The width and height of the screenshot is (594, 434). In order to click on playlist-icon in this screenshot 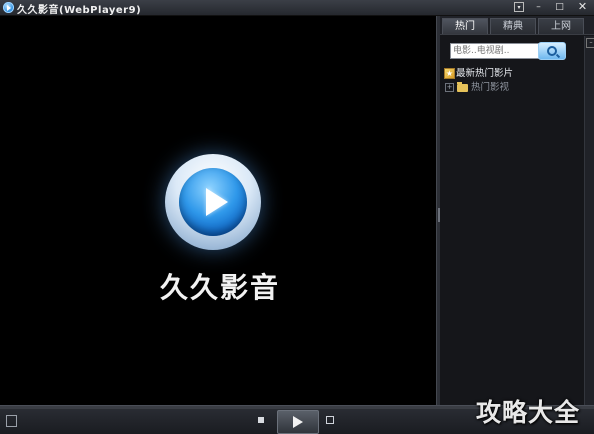, I will do `click(11, 421)`.